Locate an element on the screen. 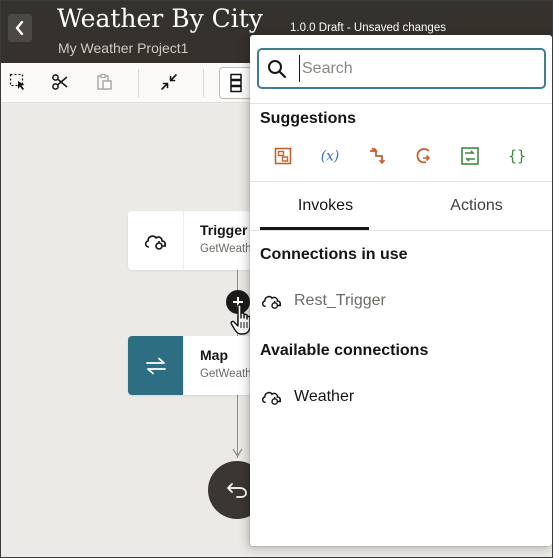 This screenshot has width=553, height=558. suggestion-stage-file is located at coordinates (283, 156).